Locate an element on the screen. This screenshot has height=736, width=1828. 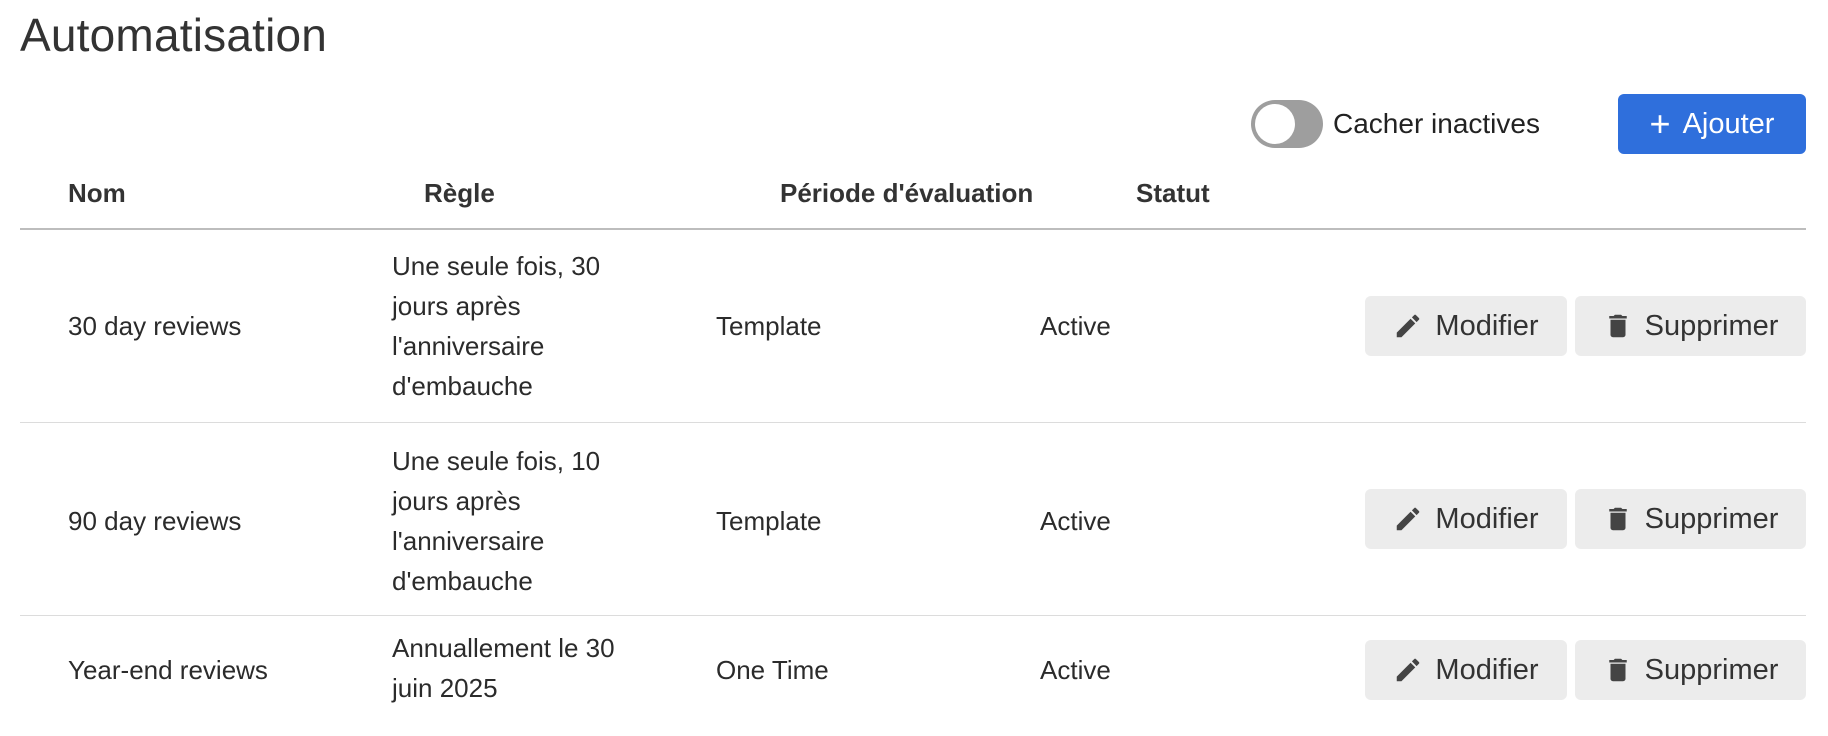
column-header-rule: Règle is located at coordinates (459, 193).